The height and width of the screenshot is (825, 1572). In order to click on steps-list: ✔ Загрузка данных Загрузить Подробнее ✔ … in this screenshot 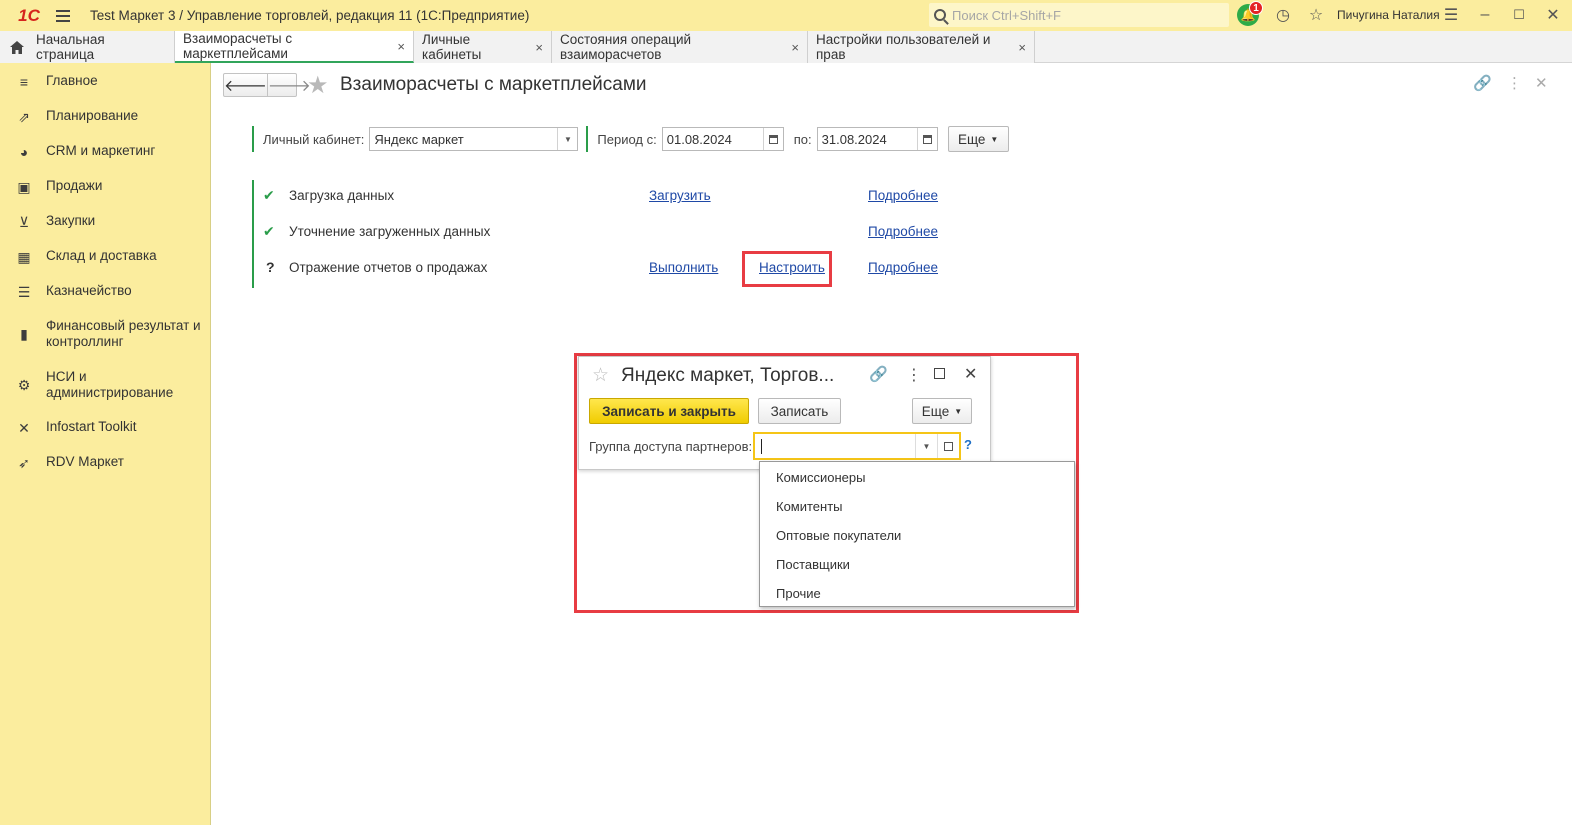, I will do `click(612, 234)`.